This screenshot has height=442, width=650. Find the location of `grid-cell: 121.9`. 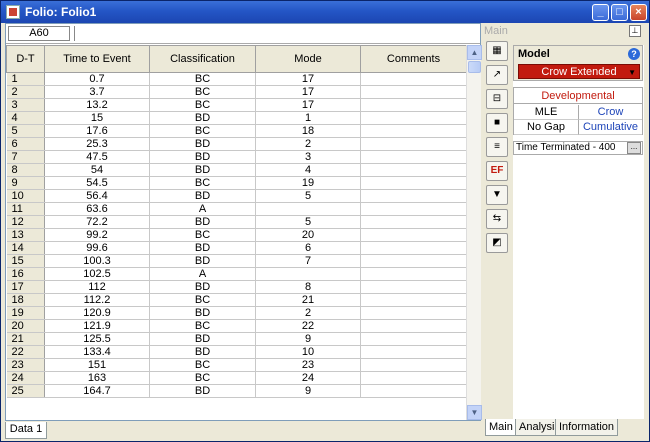

grid-cell: 121.9 is located at coordinates (97, 326).